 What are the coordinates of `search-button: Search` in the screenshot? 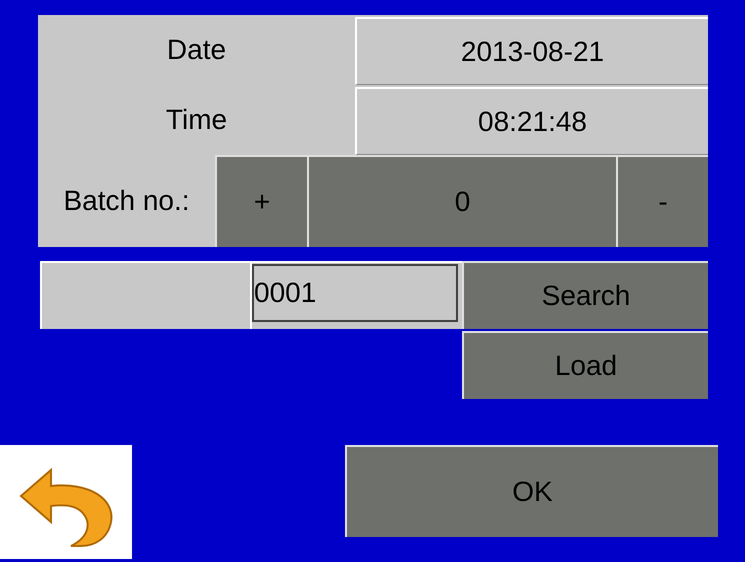 It's located at (585, 295).